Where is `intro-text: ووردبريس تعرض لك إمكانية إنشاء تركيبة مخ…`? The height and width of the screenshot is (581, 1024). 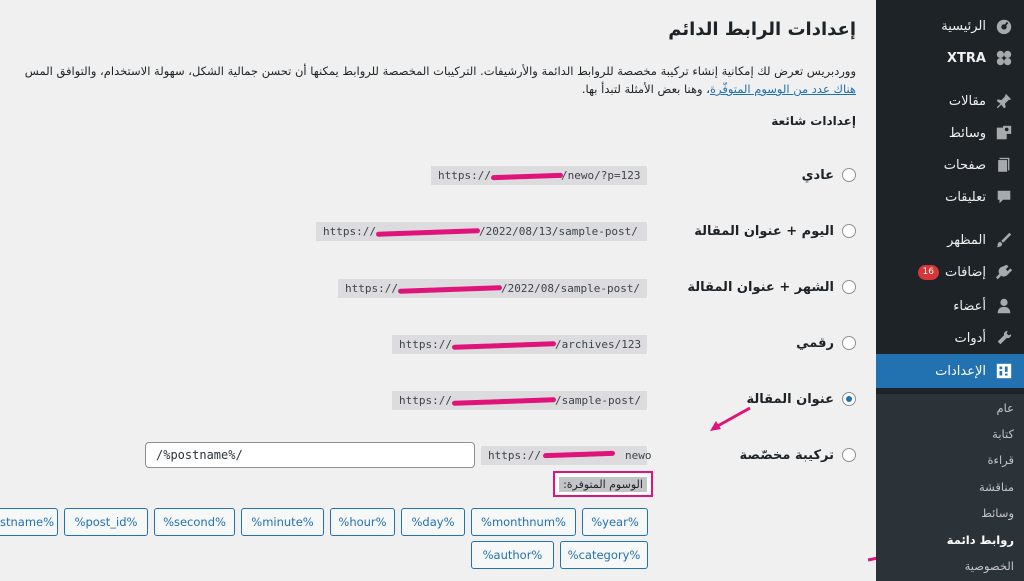
intro-text: ووردبريس تعرض لك إمكانية إنشاء تركيبة مخ… is located at coordinates (440, 71).